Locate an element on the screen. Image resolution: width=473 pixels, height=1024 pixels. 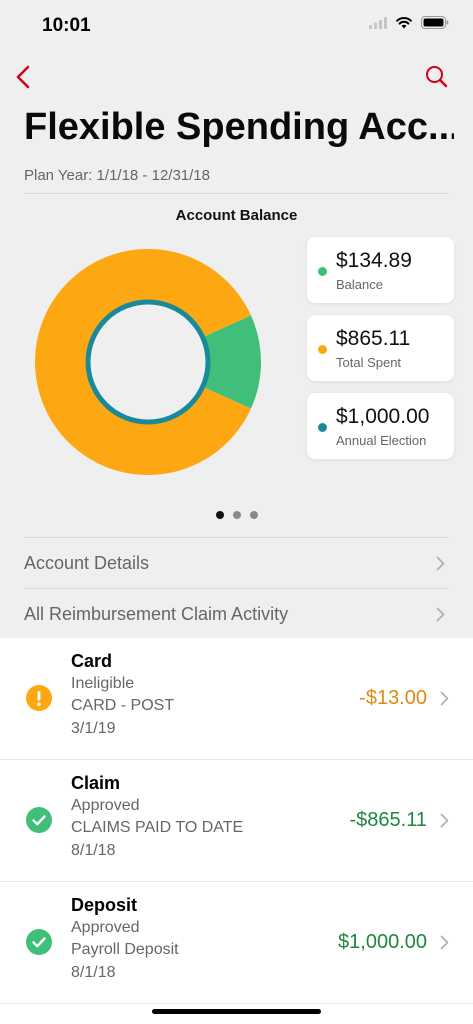
transaction-date: 3/1/19 is located at coordinates (93, 728).